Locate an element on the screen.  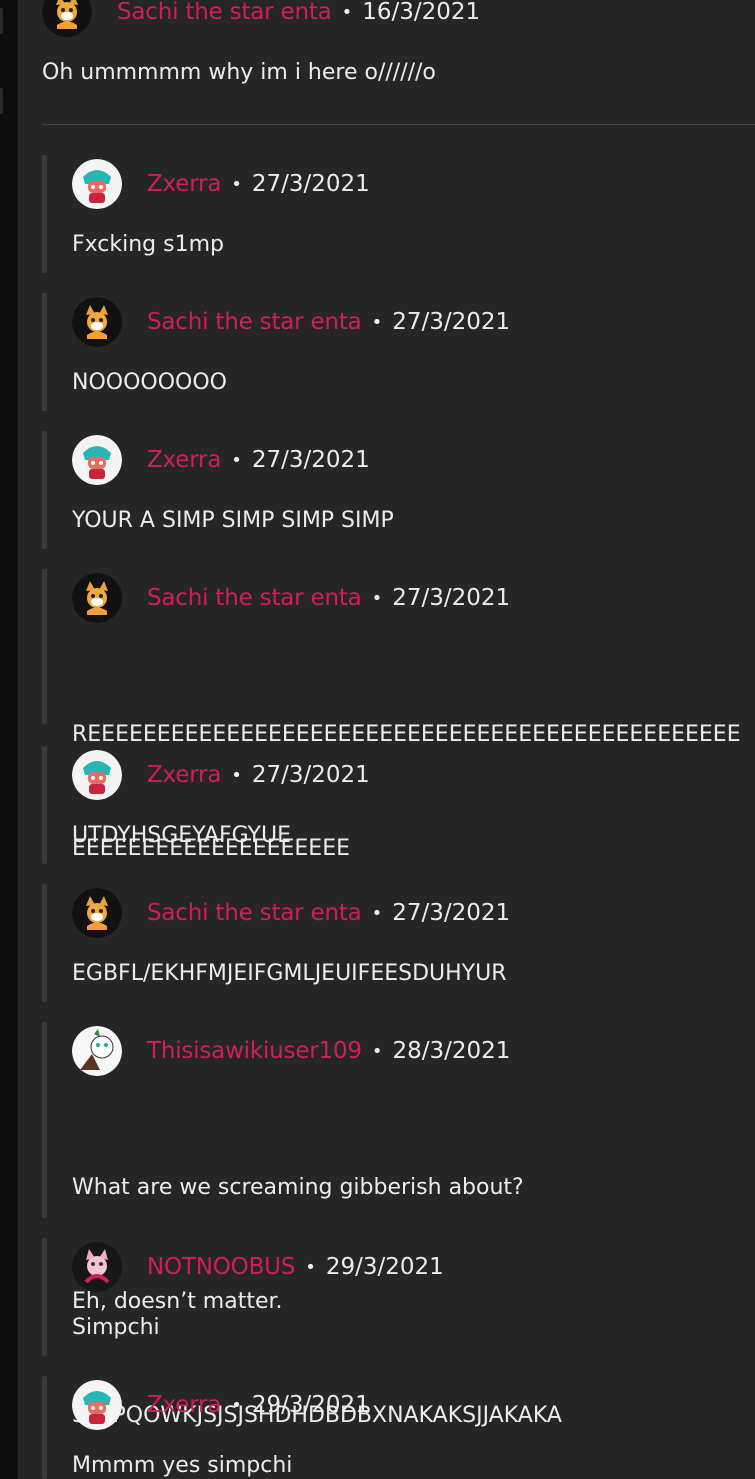
comment-header: Thisisawikiuser109 • 28/3/2021 is located at coordinates (413, 1051).